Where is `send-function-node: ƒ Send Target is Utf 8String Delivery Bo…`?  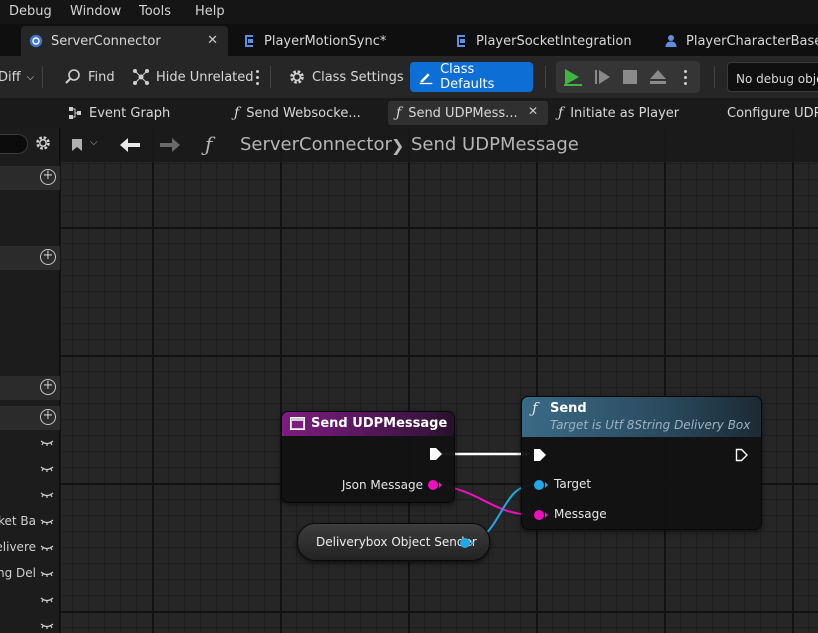
send-function-node: ƒ Send Target is Utf 8String Delivery Bo… is located at coordinates (641, 463).